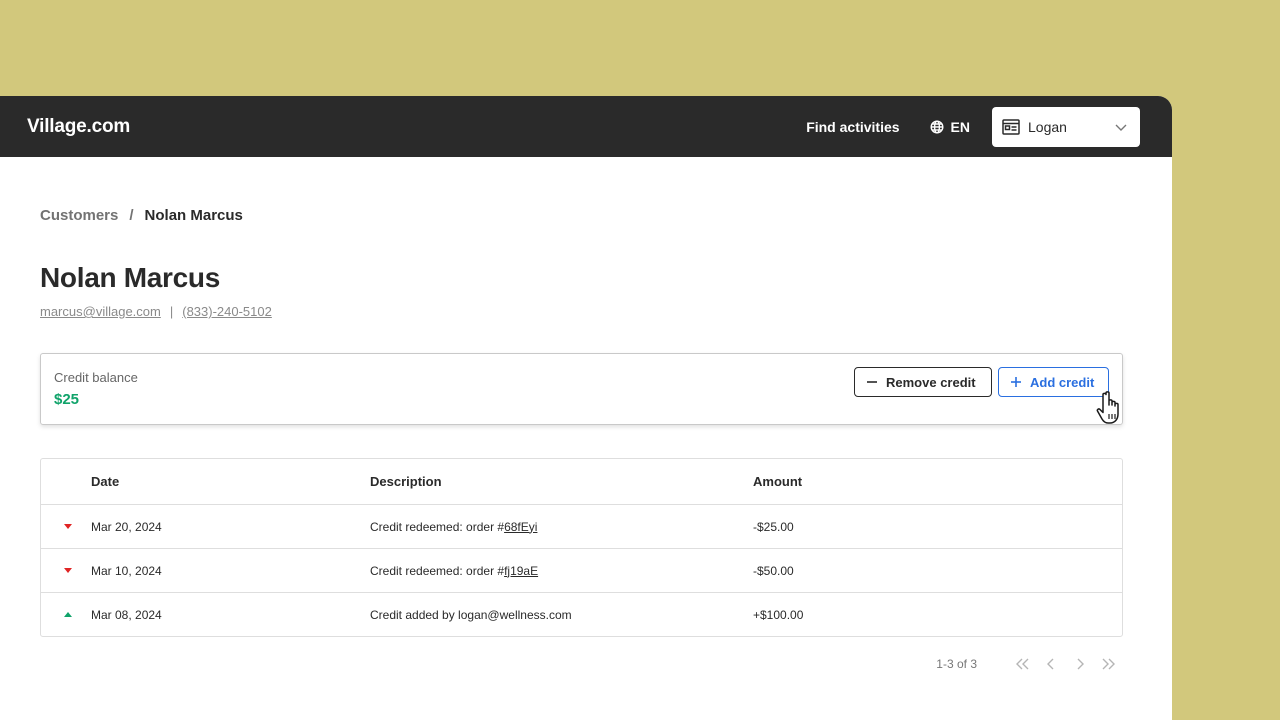 The height and width of the screenshot is (720, 1280). Describe the element at coordinates (852, 127) in the screenshot. I see `find-activities-link: Find activities` at that location.